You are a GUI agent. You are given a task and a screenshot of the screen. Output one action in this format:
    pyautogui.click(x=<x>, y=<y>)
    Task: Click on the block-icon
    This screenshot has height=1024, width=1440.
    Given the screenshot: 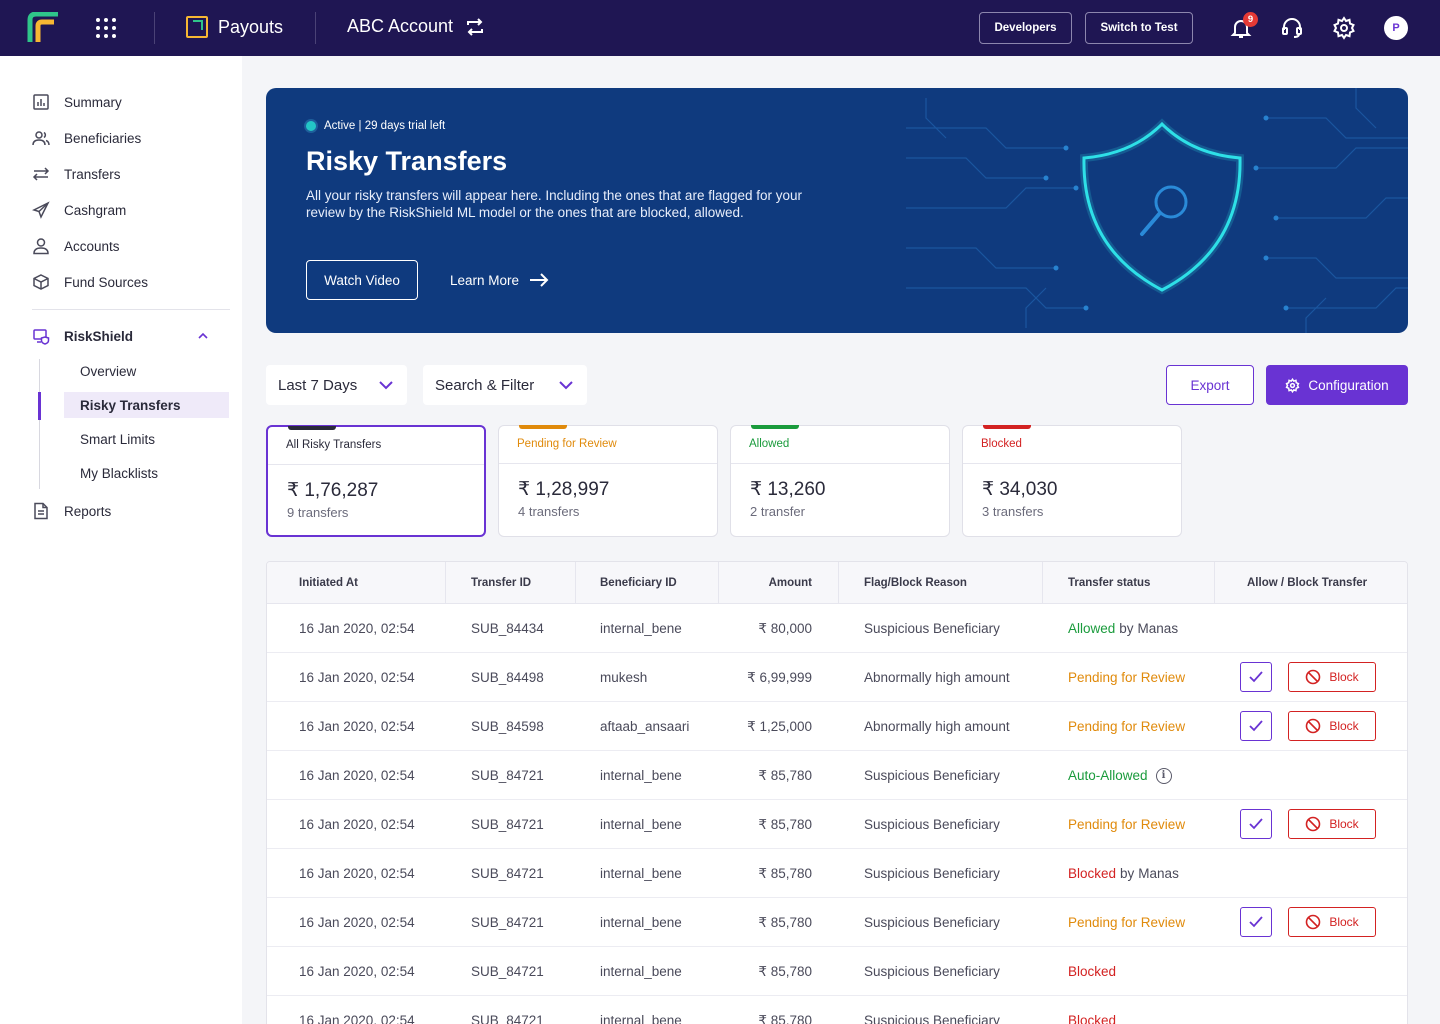 What is the action you would take?
    pyautogui.click(x=1313, y=824)
    